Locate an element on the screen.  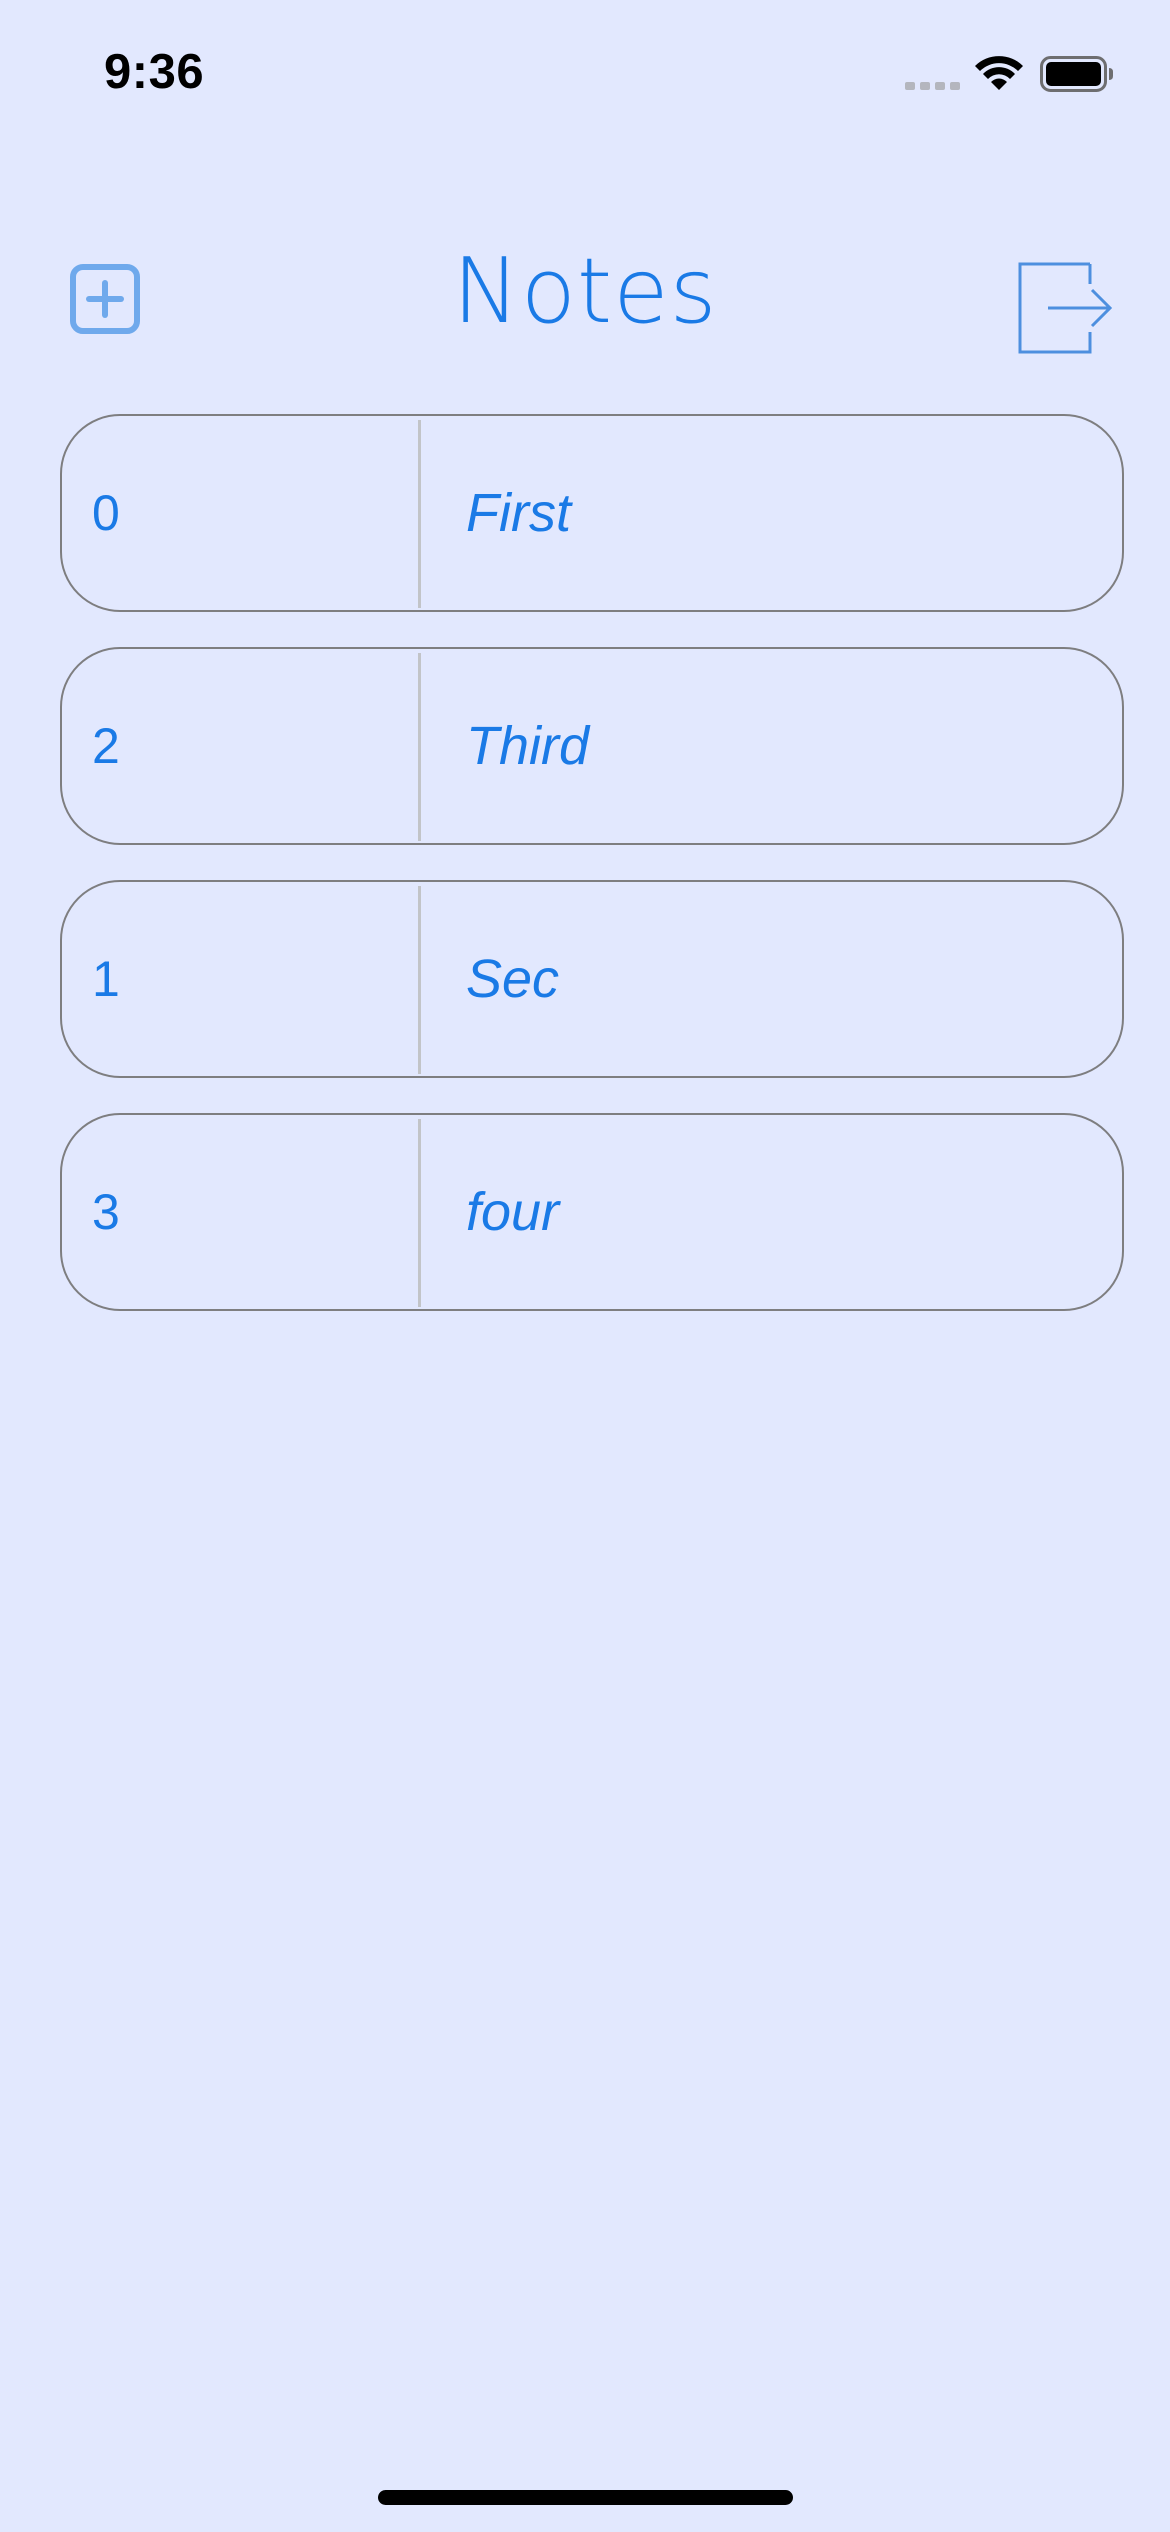
page-title: Notes is located at coordinates (585, 291).